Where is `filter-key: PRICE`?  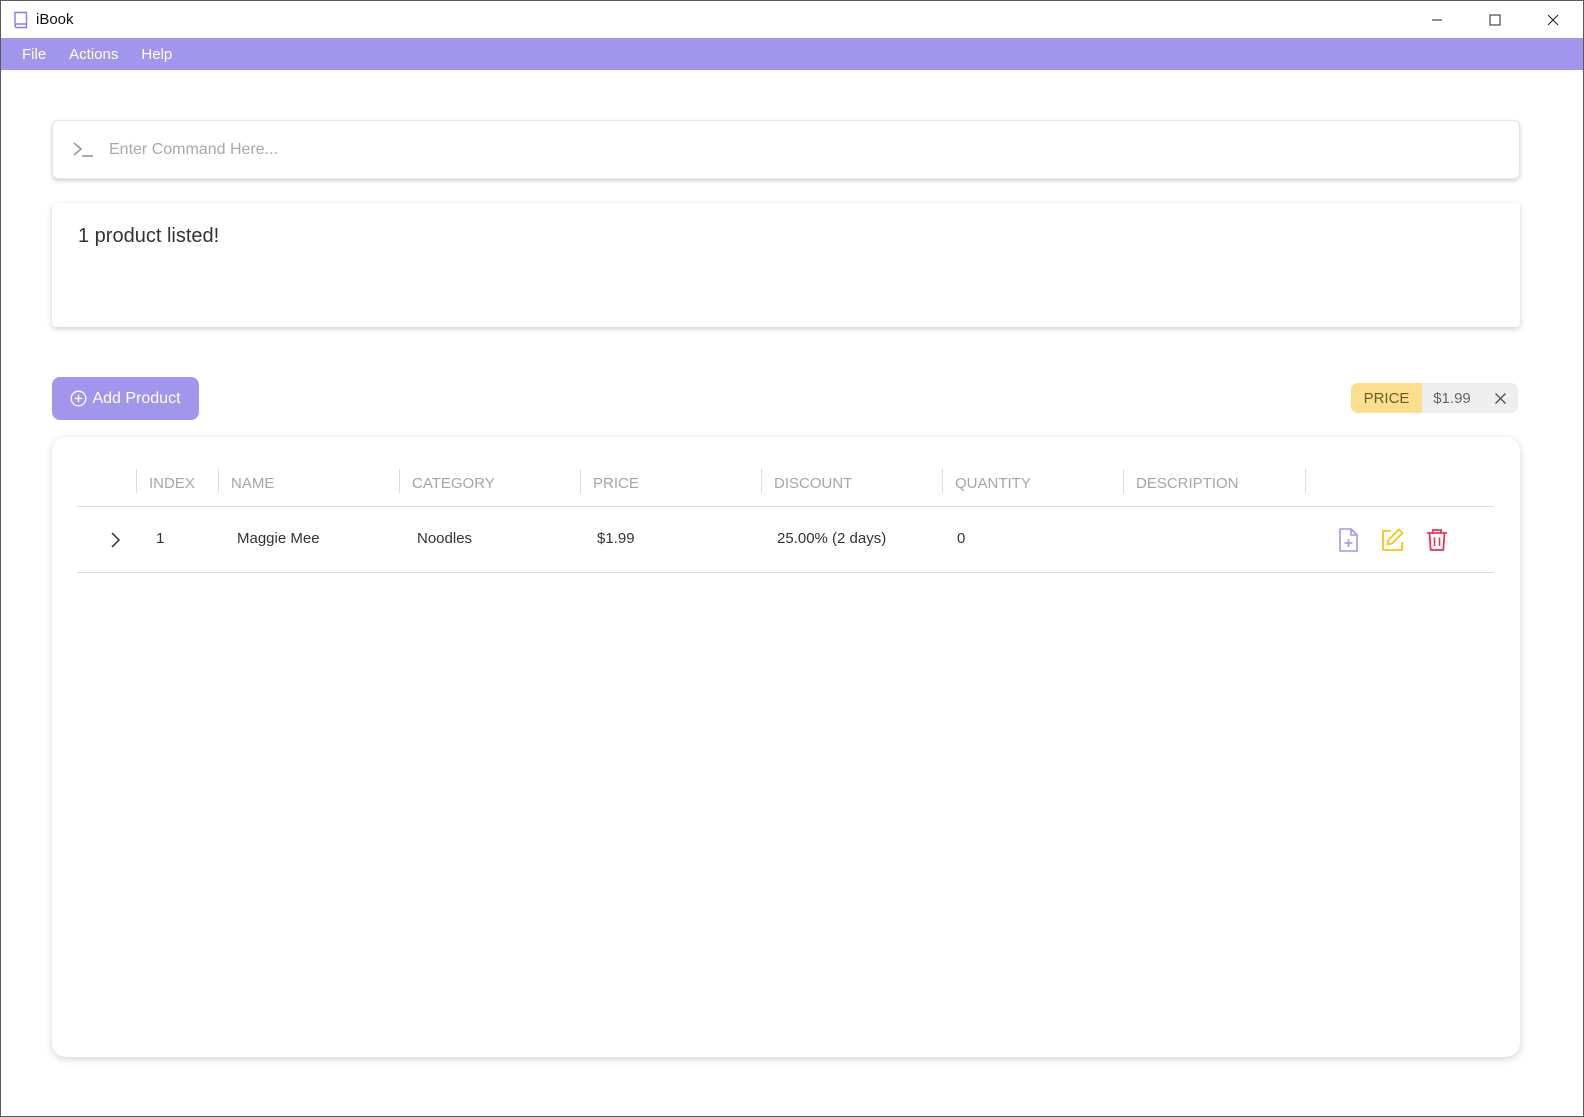 filter-key: PRICE is located at coordinates (1386, 398).